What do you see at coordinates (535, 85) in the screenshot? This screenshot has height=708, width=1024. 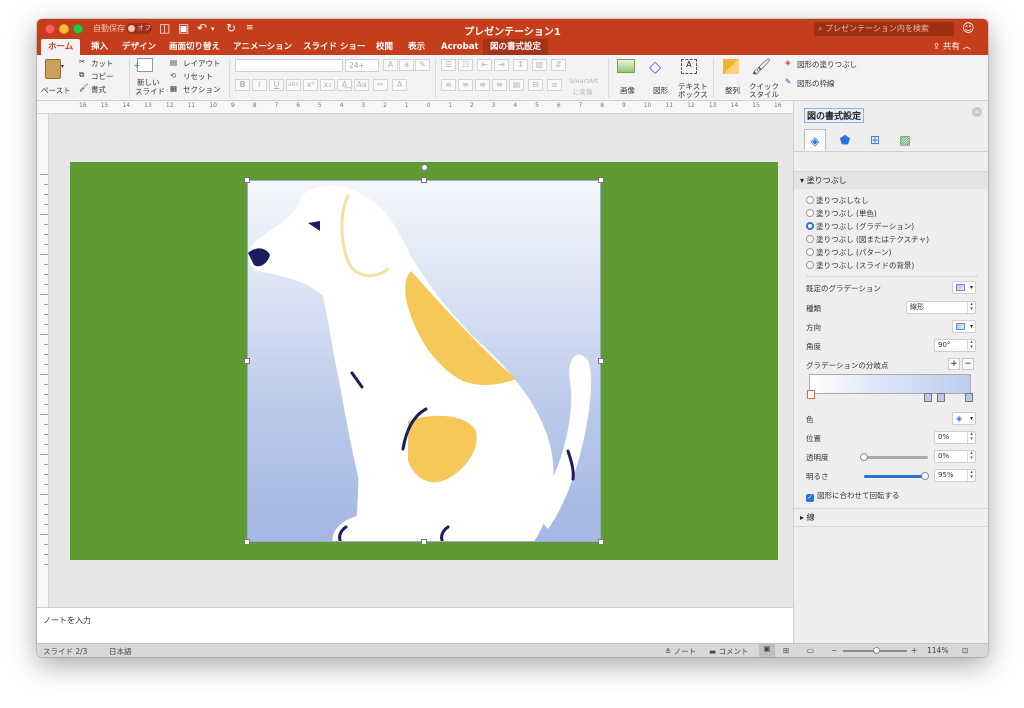 I see `text-align-icon: ⊟` at bounding box center [535, 85].